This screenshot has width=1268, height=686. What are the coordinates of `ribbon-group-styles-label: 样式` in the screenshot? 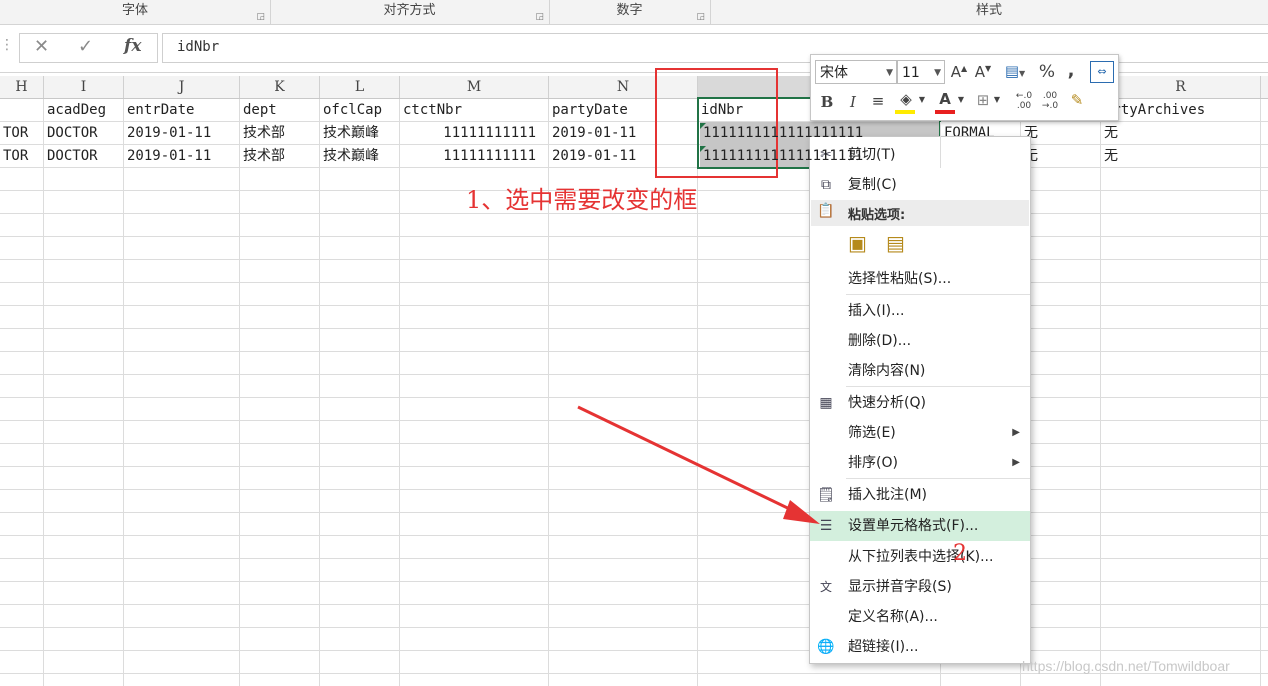 It's located at (988, 10).